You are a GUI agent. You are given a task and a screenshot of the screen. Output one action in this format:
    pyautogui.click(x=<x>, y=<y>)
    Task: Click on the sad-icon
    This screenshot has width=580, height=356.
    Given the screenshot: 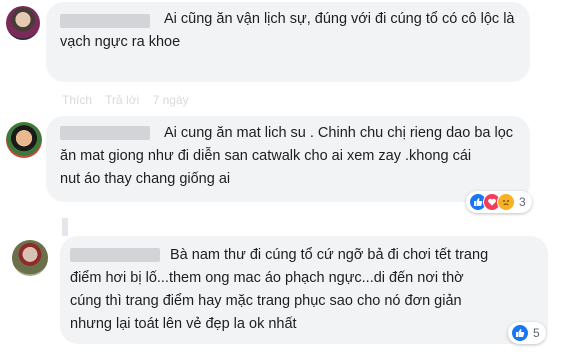 What is the action you would take?
    pyautogui.click(x=506, y=202)
    